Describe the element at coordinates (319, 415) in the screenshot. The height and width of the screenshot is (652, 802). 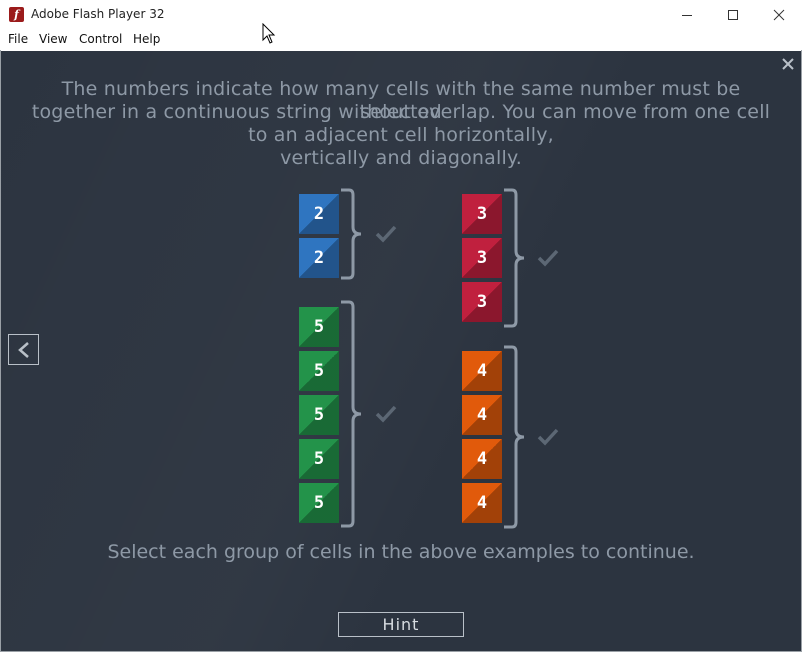
I see `cell-green-3: 5` at that location.